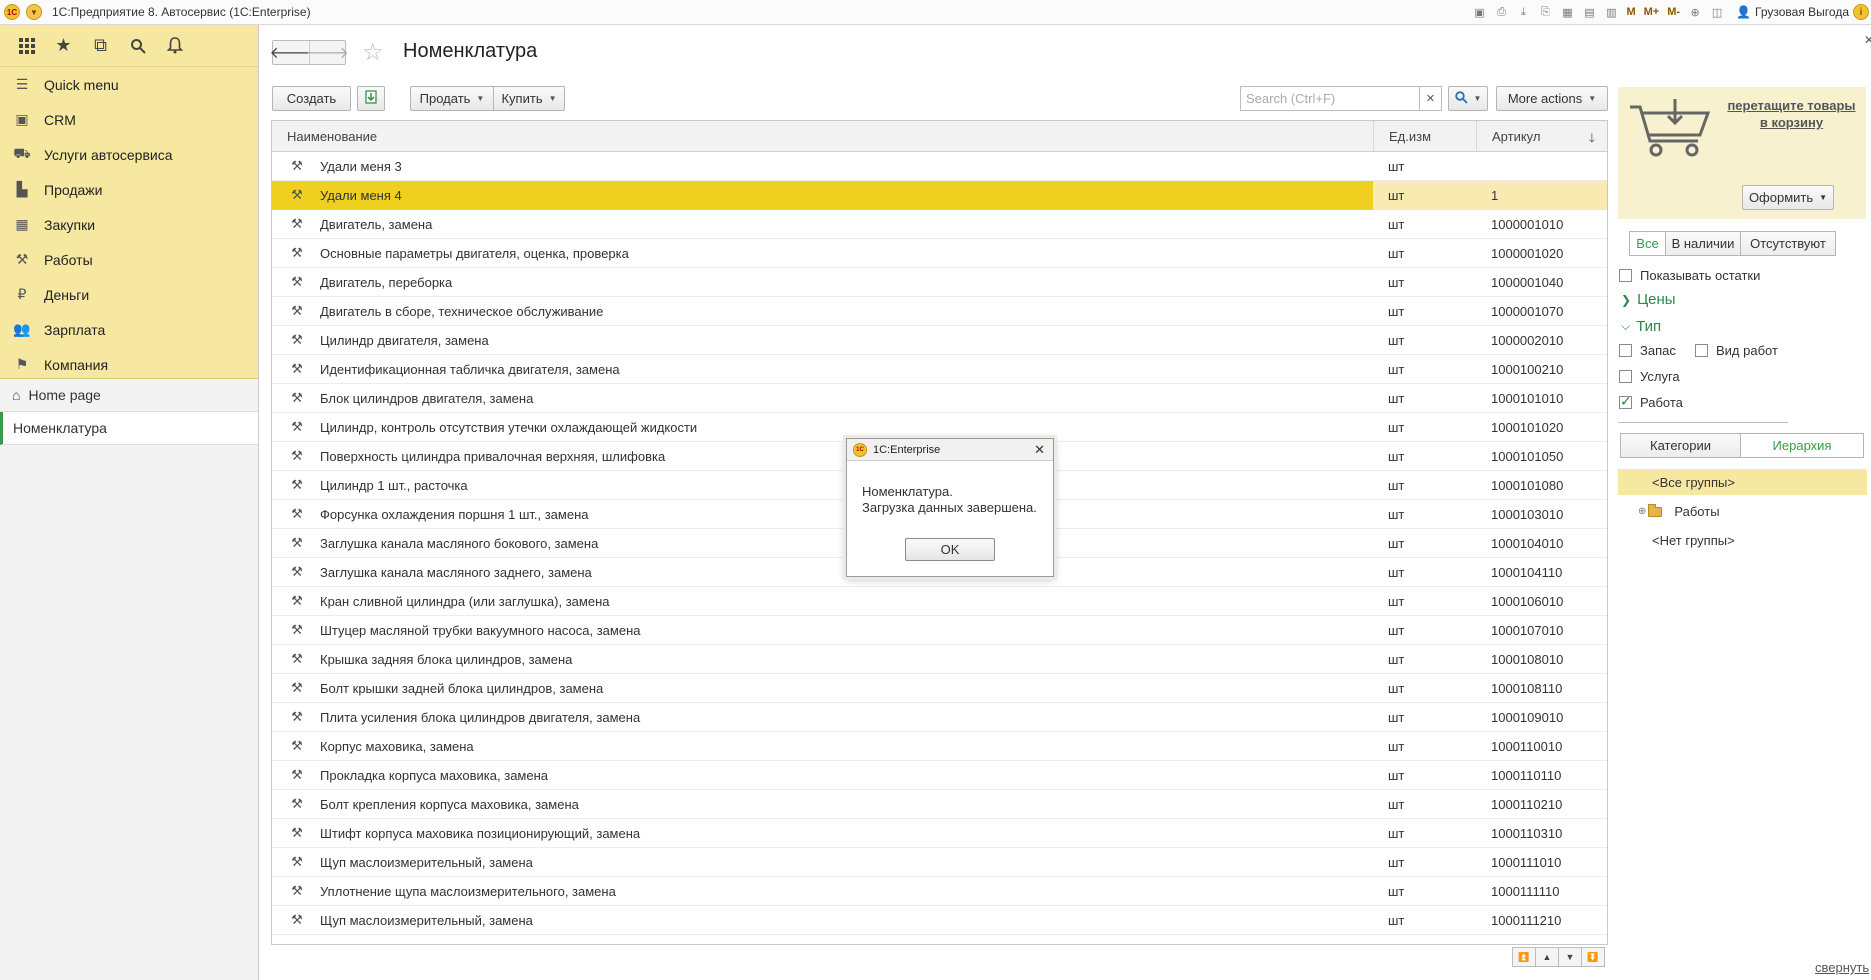 This screenshot has height=980, width=1871. I want to click on save-icon: ▣, so click(1479, 12).